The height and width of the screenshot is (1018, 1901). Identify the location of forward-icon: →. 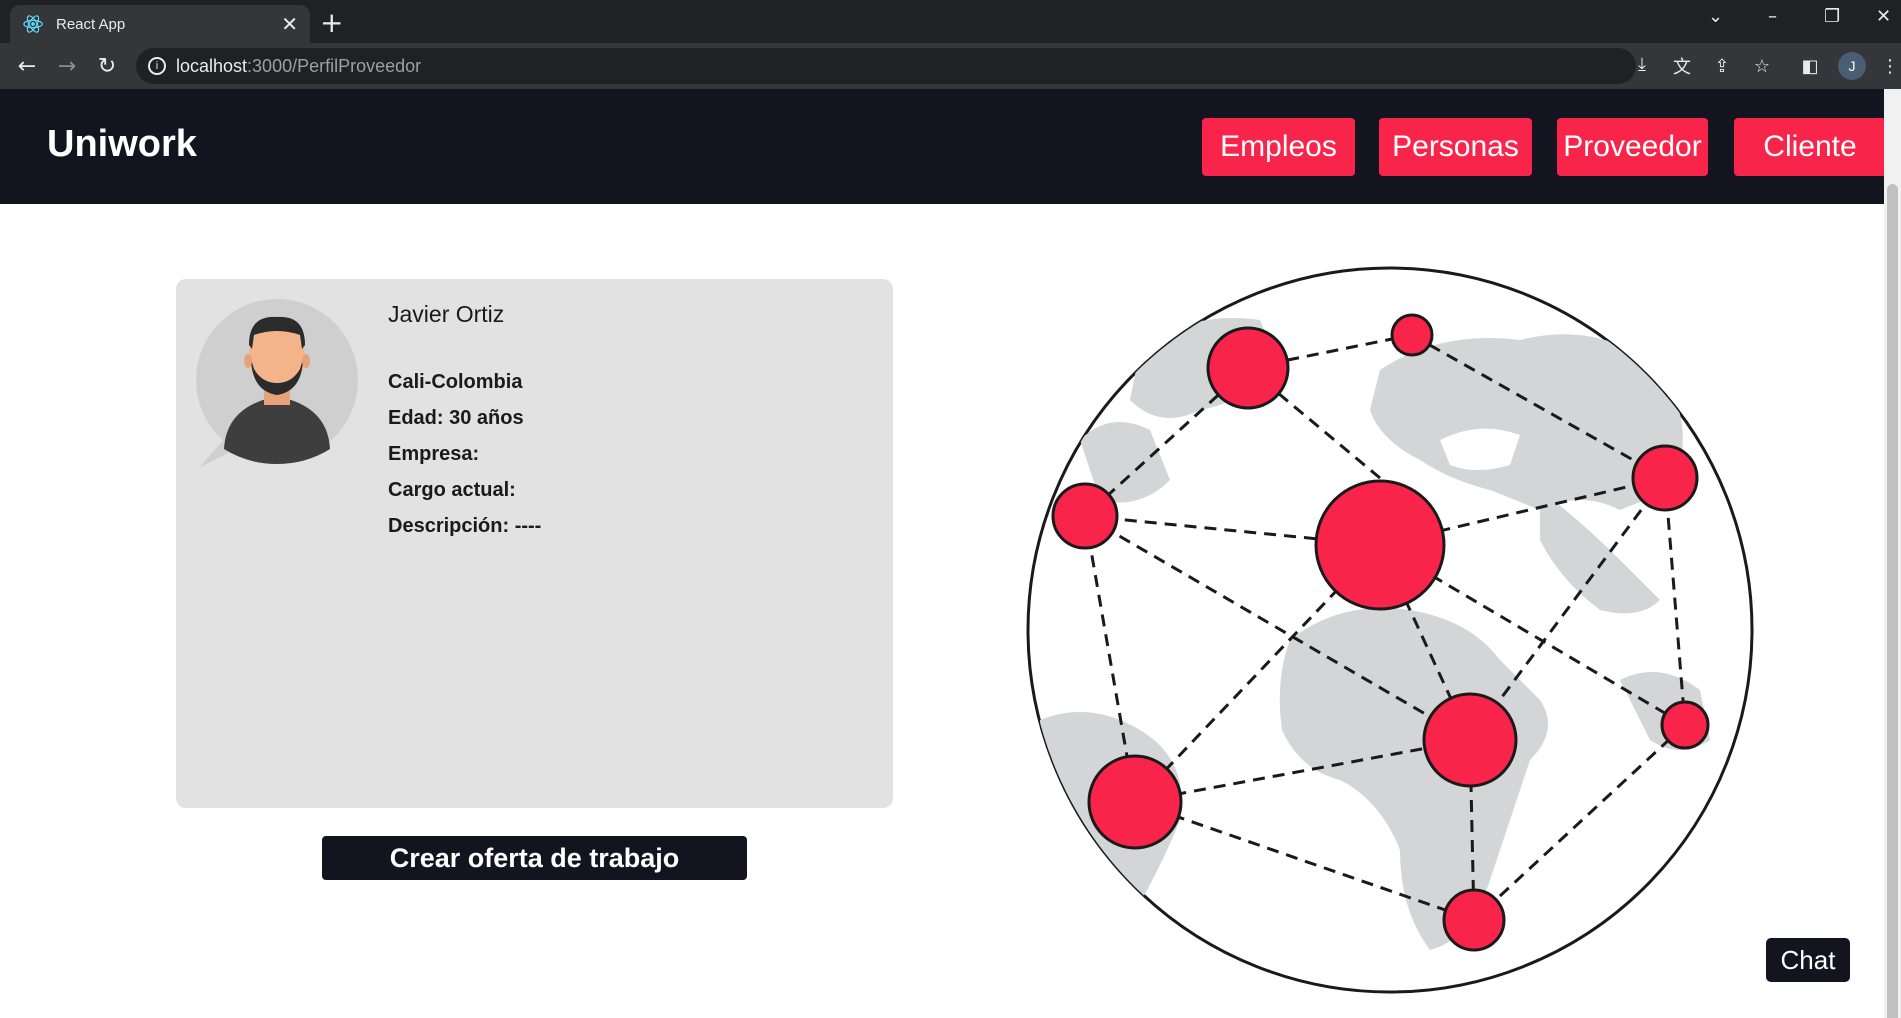
(67, 66).